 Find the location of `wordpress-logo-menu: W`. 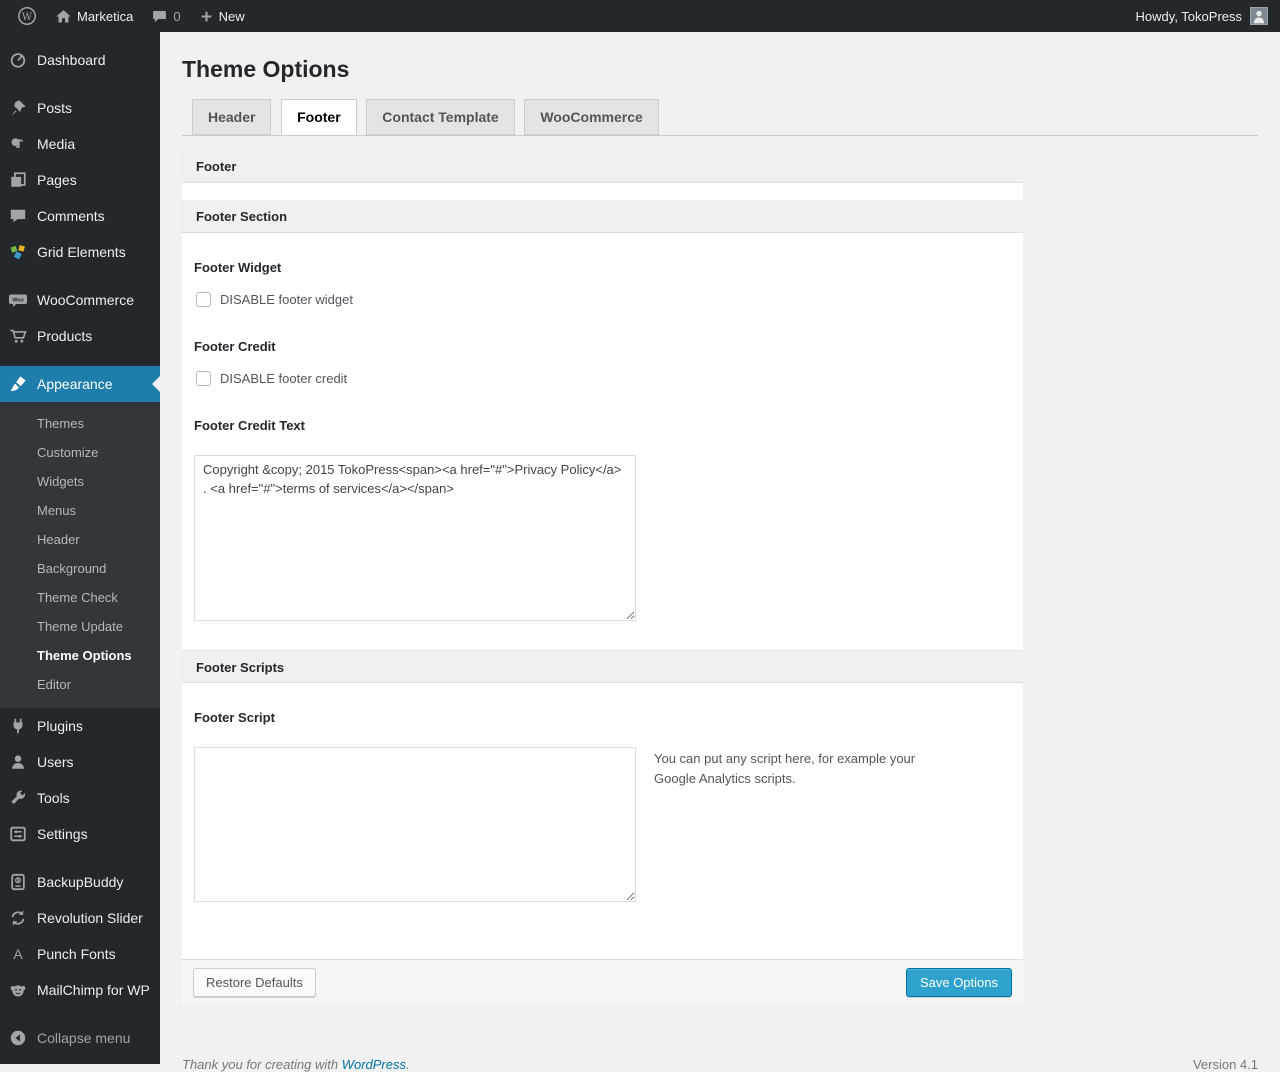

wordpress-logo-menu: W is located at coordinates (27, 16).